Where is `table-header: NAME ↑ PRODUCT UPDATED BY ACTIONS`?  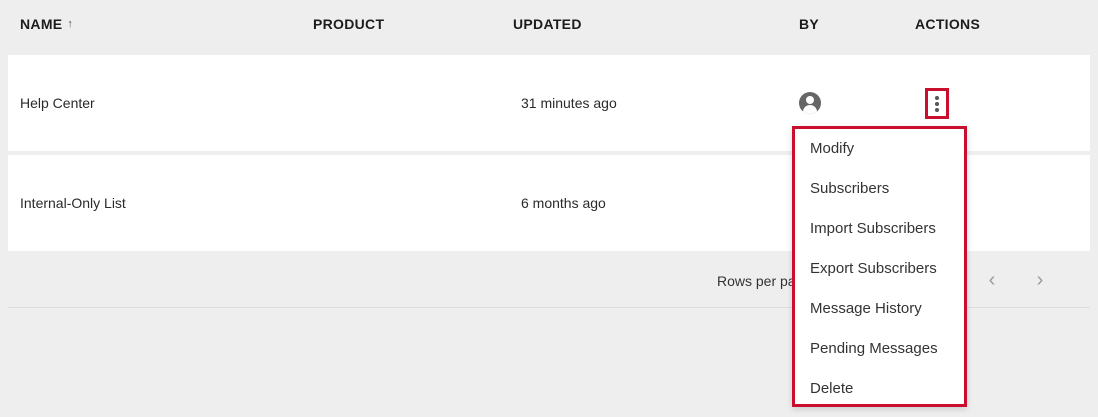
table-header: NAME ↑ PRODUCT UPDATED BY ACTIONS is located at coordinates (549, 26).